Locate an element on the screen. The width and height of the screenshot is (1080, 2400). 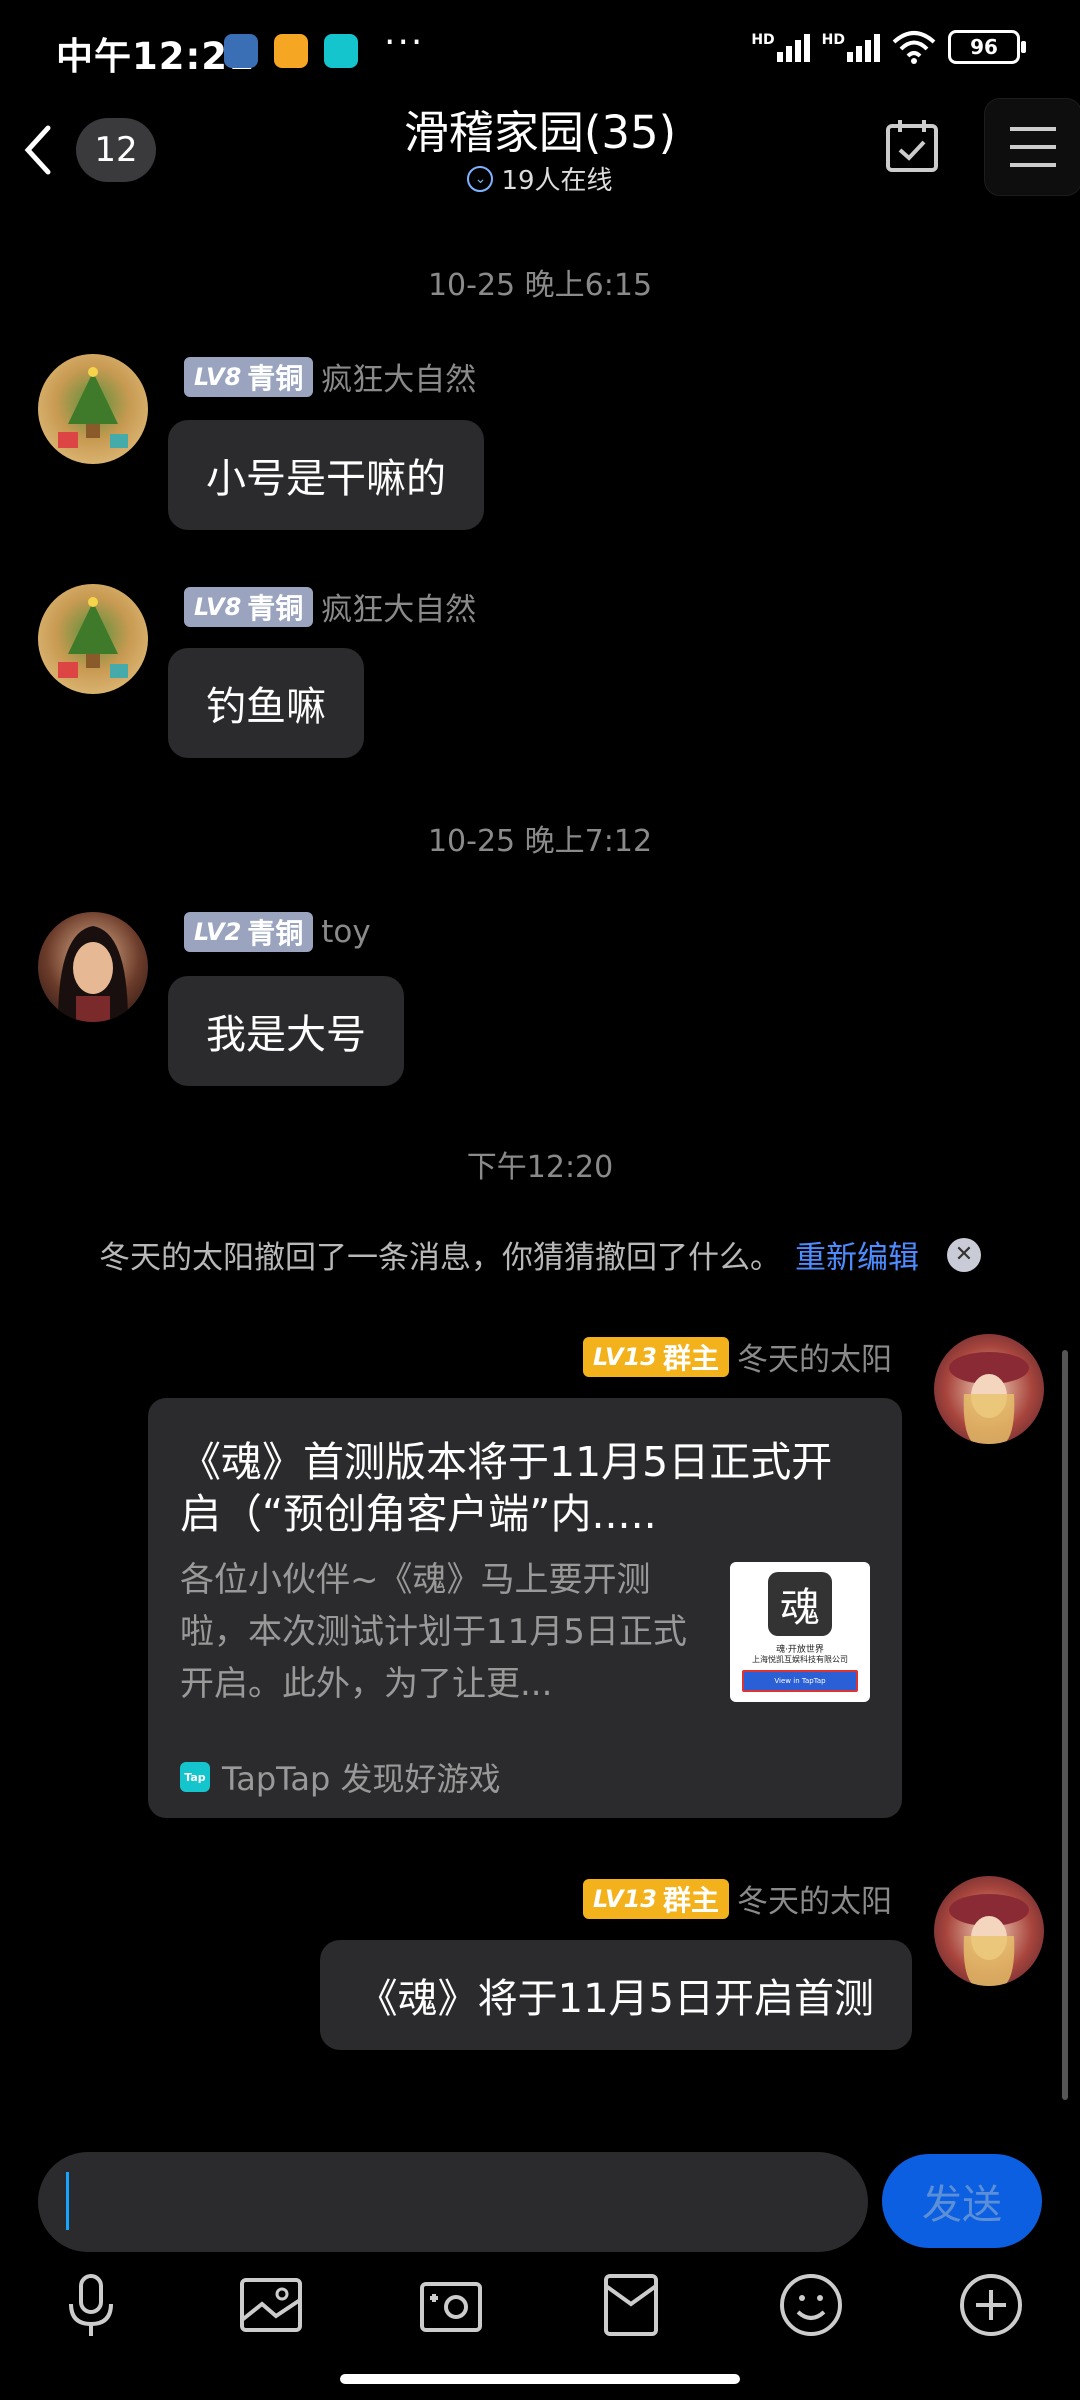
level: LV2 is located at coordinates (218, 932).